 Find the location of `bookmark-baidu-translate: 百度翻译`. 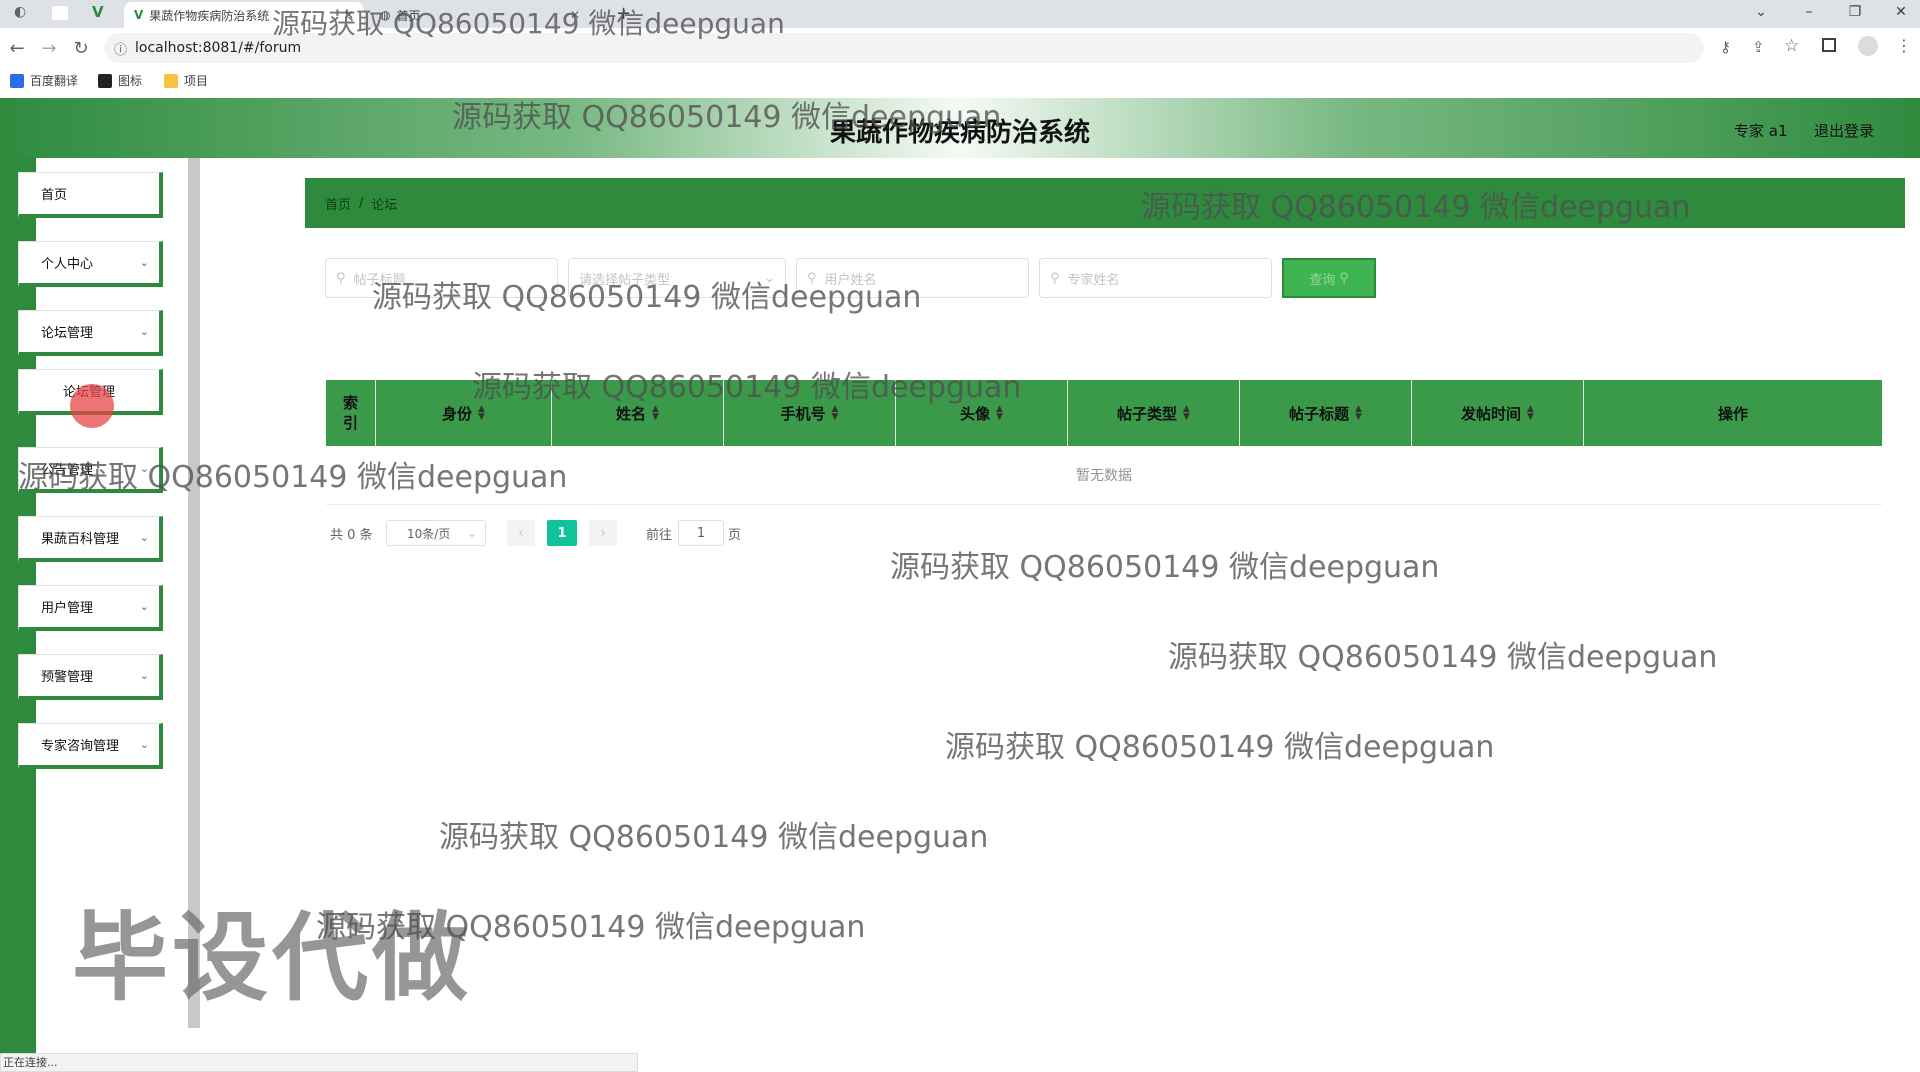

bookmark-baidu-translate: 百度翻译 is located at coordinates (44, 80).